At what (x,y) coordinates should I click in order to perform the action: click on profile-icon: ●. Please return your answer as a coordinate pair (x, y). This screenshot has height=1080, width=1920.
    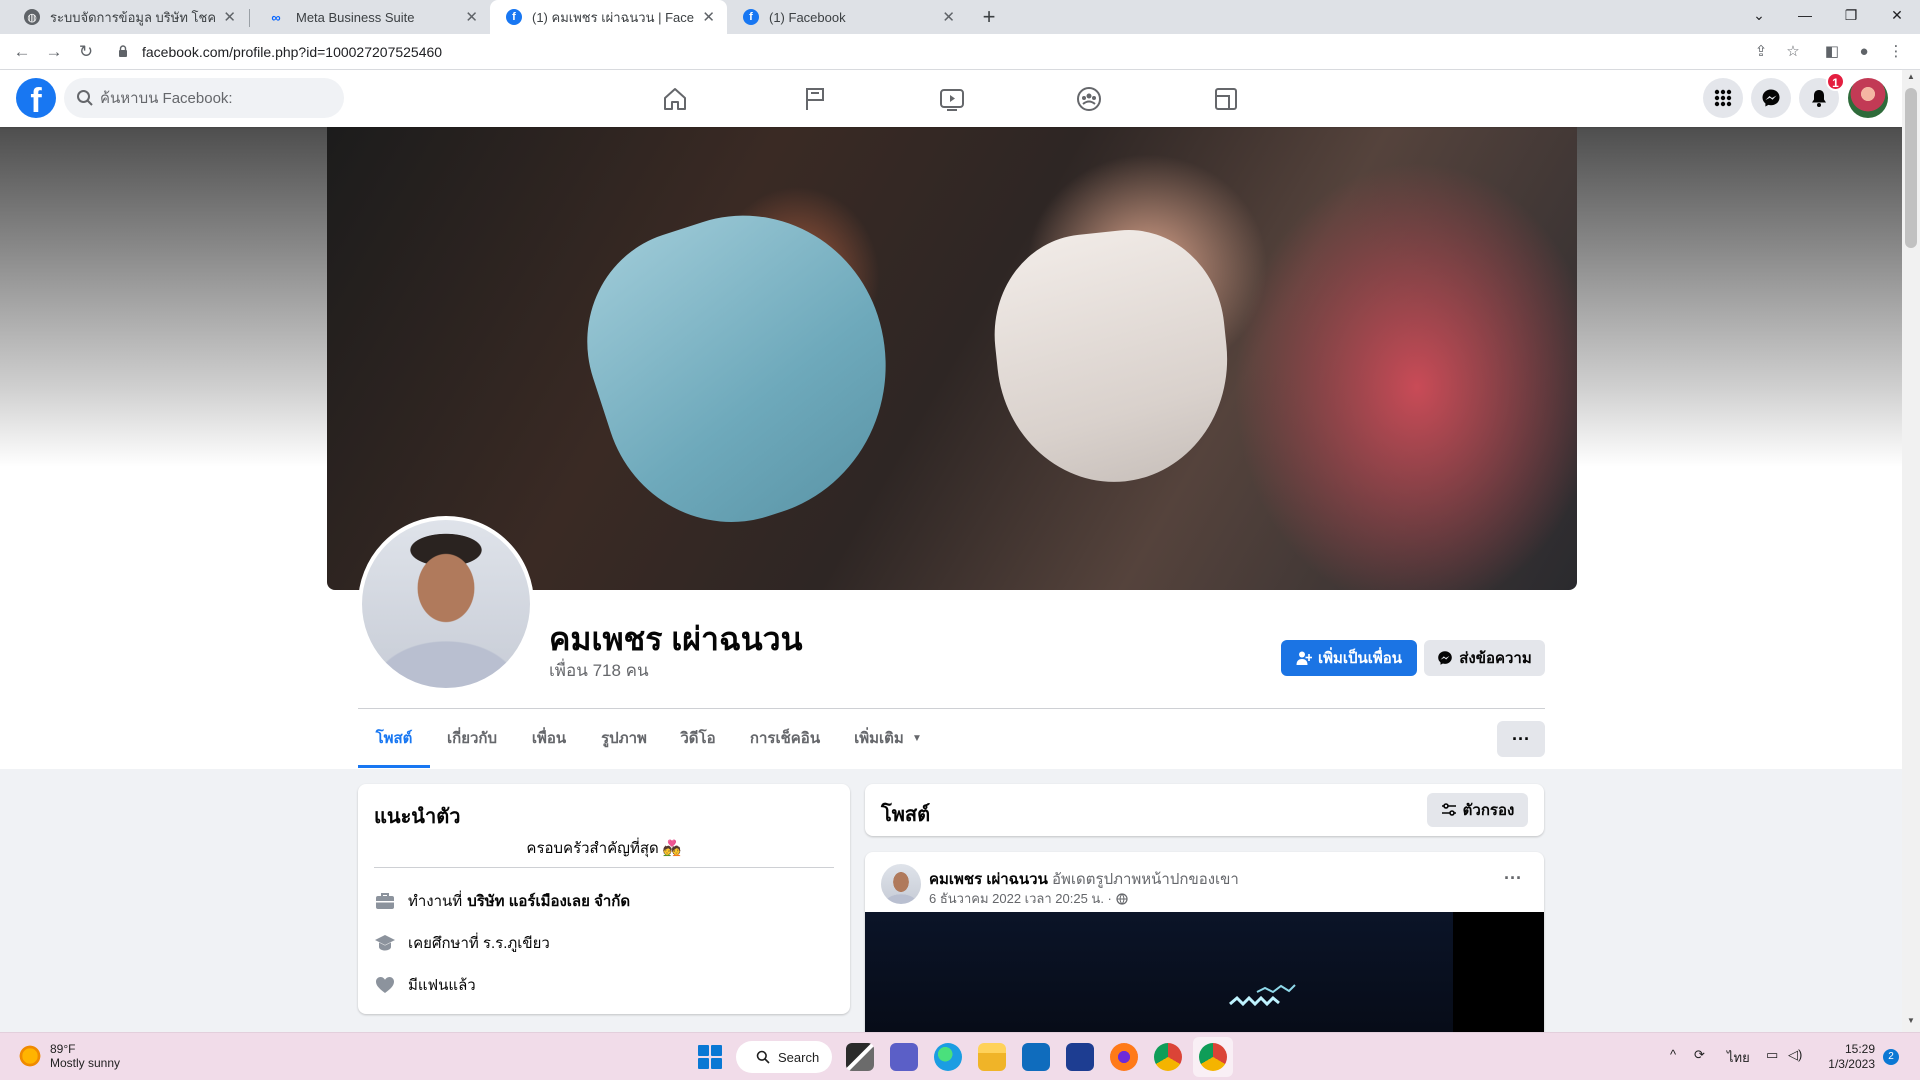
    Looking at the image, I should click on (1864, 52).